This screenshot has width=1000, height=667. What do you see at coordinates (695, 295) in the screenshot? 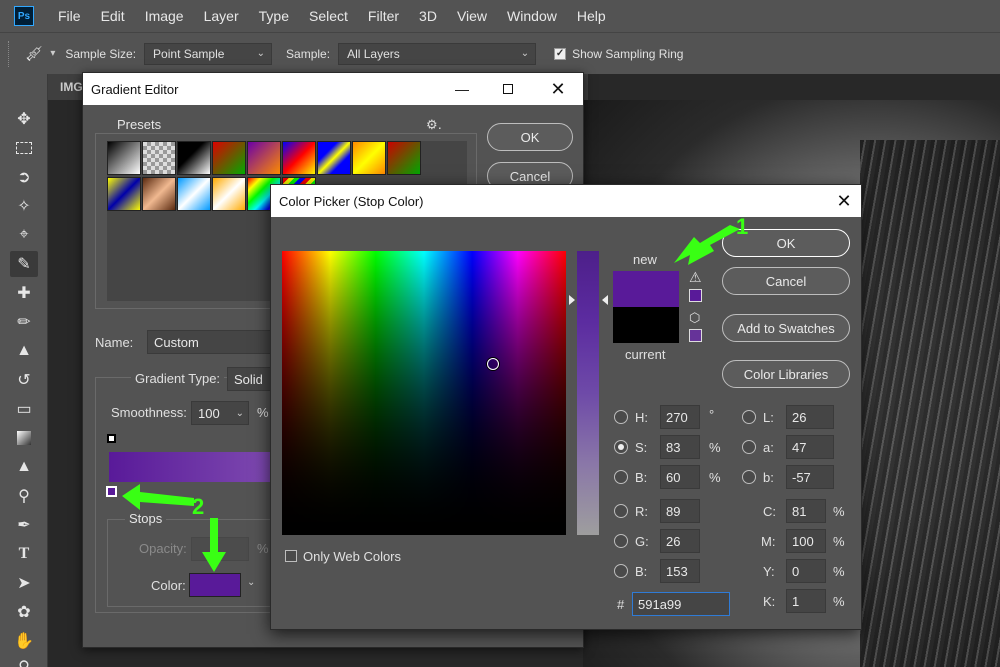
I see `gamut-swatch` at bounding box center [695, 295].